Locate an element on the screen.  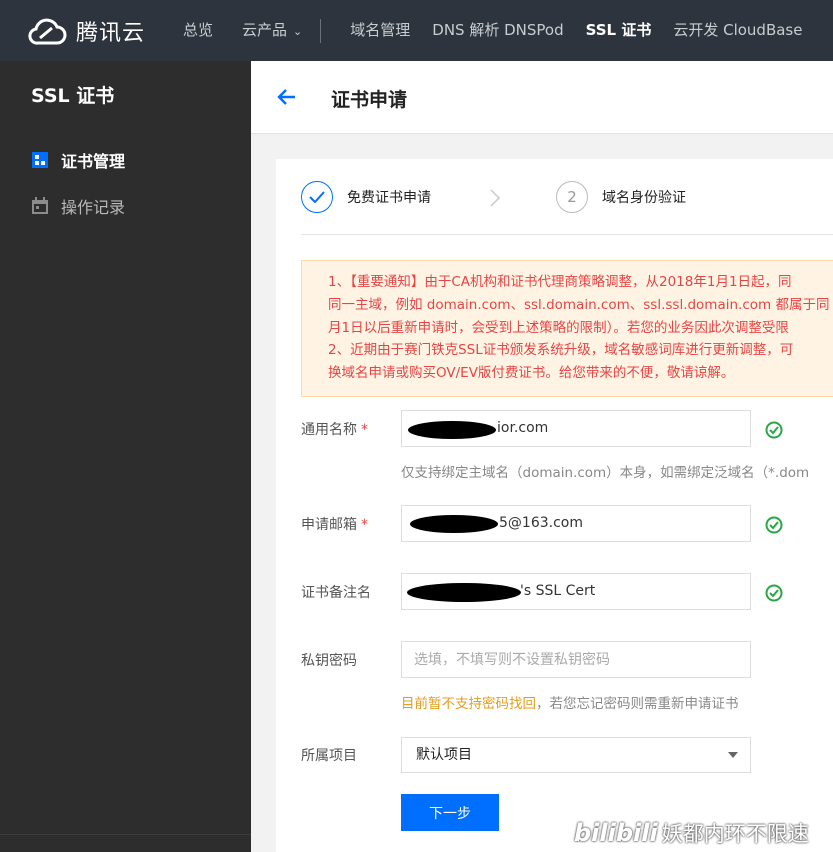
watermark: bilibili 妖都内环不限速 is located at coordinates (691, 833).